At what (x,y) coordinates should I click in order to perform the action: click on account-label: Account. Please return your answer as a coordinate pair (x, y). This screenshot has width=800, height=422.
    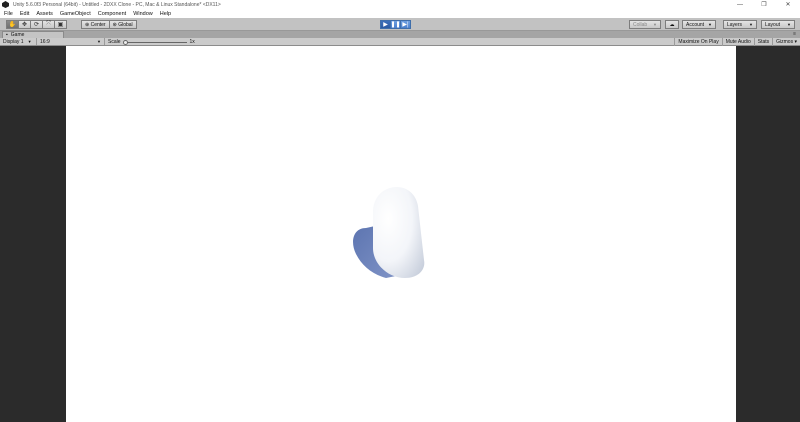
    Looking at the image, I should click on (695, 24).